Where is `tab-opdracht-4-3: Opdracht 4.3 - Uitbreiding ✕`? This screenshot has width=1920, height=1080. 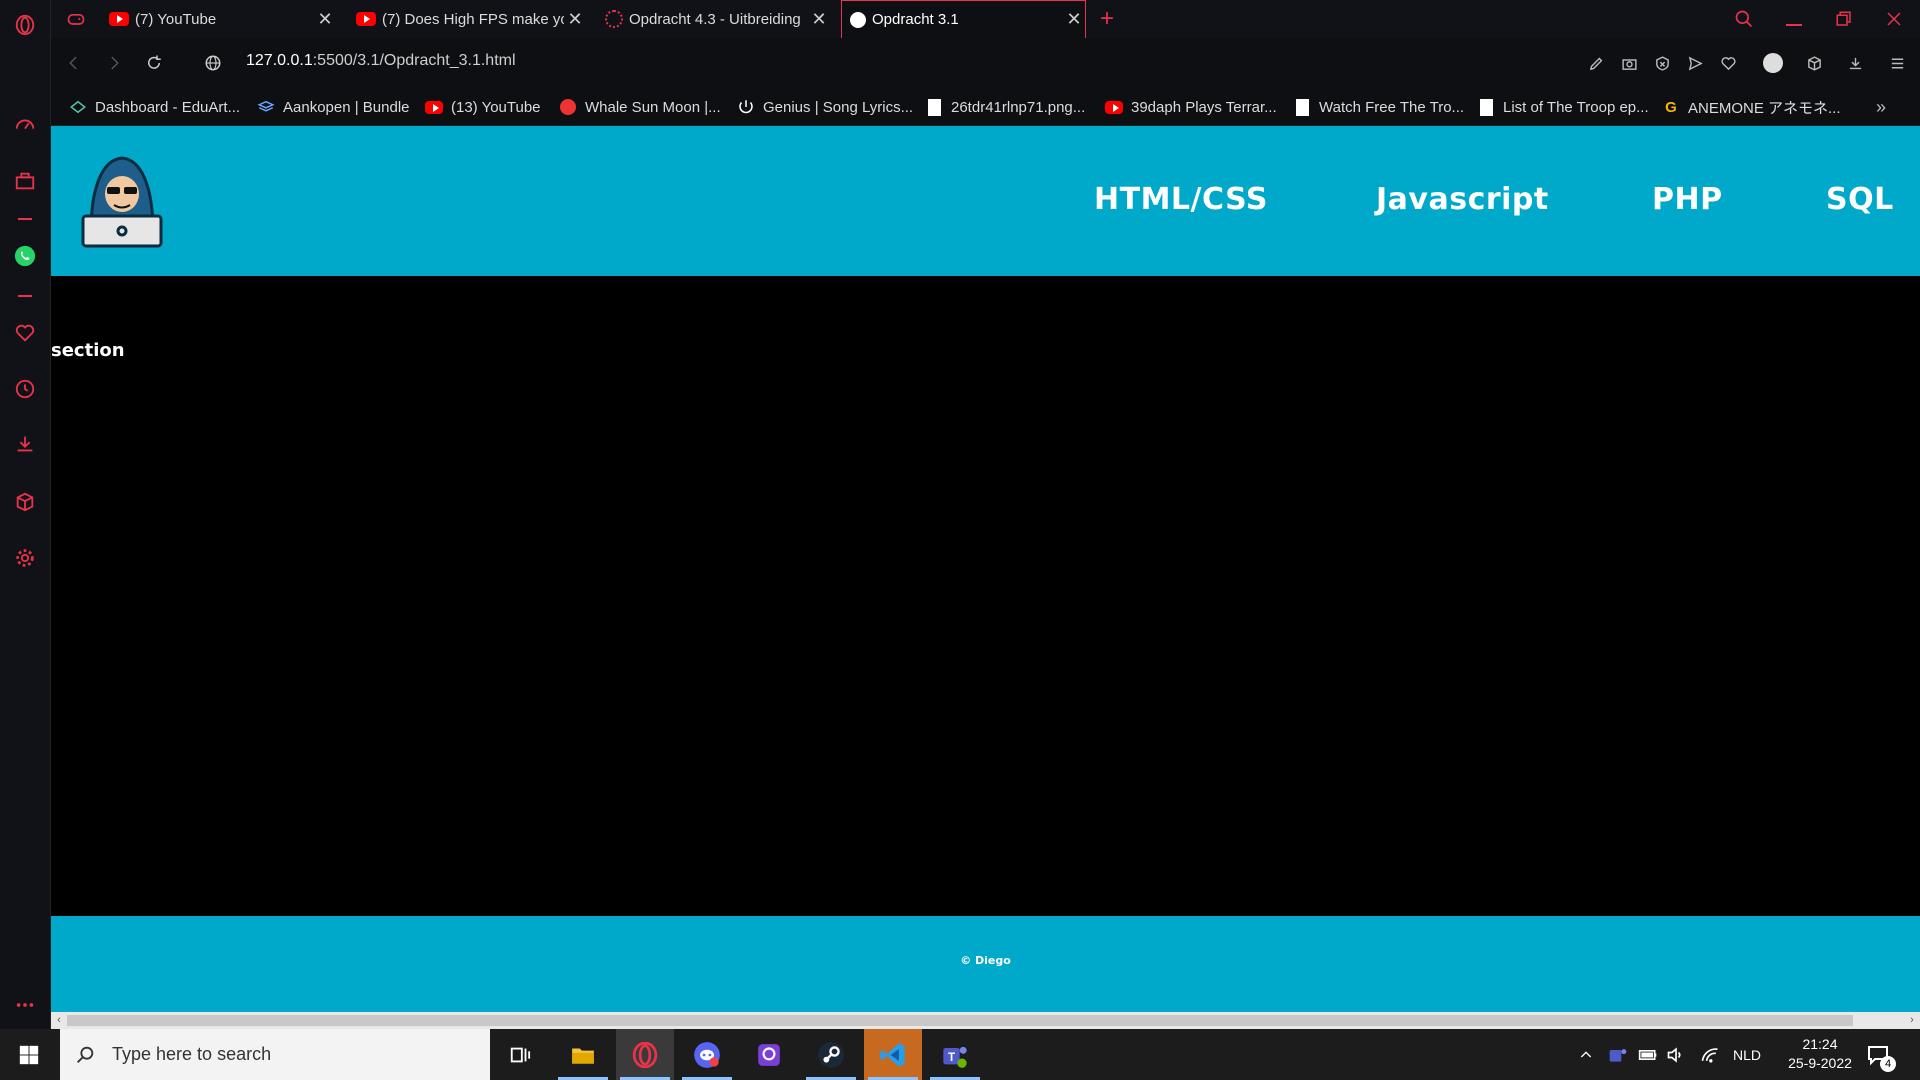
tab-opdracht-4-3: Opdracht 4.3 - Uitbreiding ✕ is located at coordinates (713, 19).